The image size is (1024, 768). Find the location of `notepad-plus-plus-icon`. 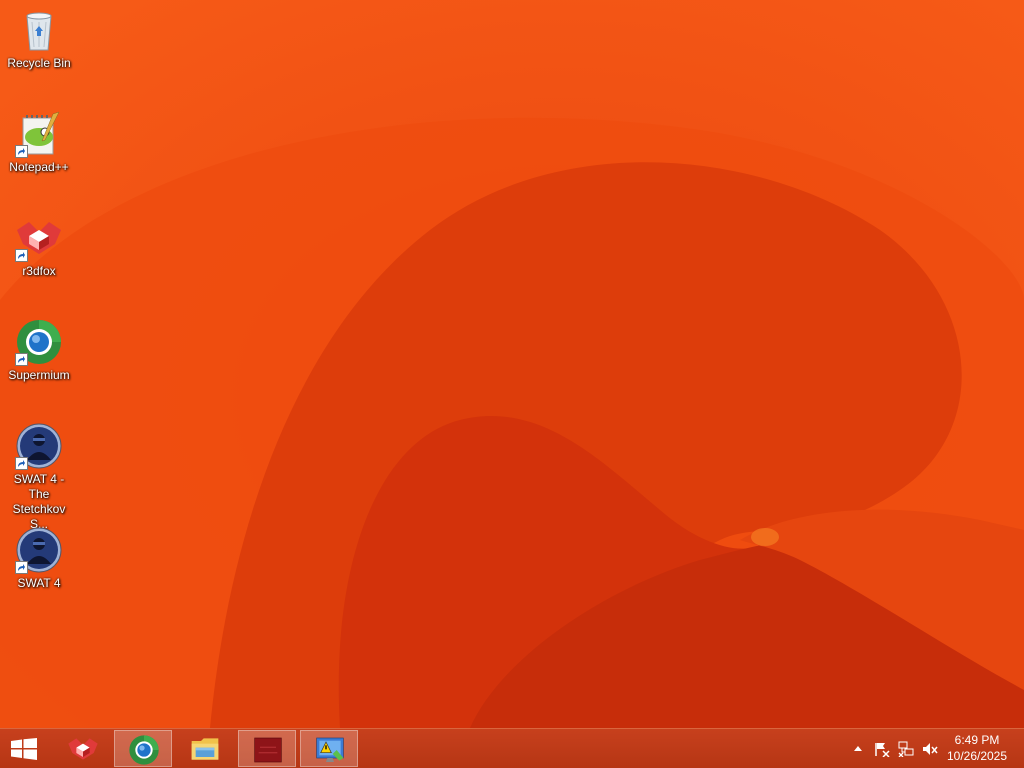

notepad-plus-plus-icon is located at coordinates (39, 134).